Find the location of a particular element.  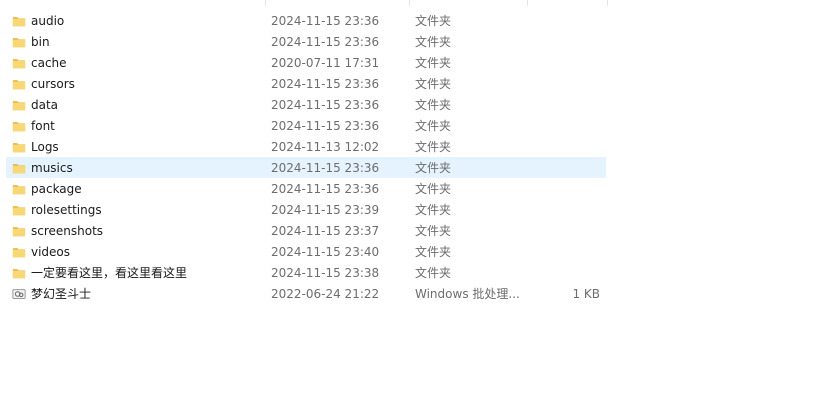

file-date: 2022-06-24 21:22 is located at coordinates (325, 293).